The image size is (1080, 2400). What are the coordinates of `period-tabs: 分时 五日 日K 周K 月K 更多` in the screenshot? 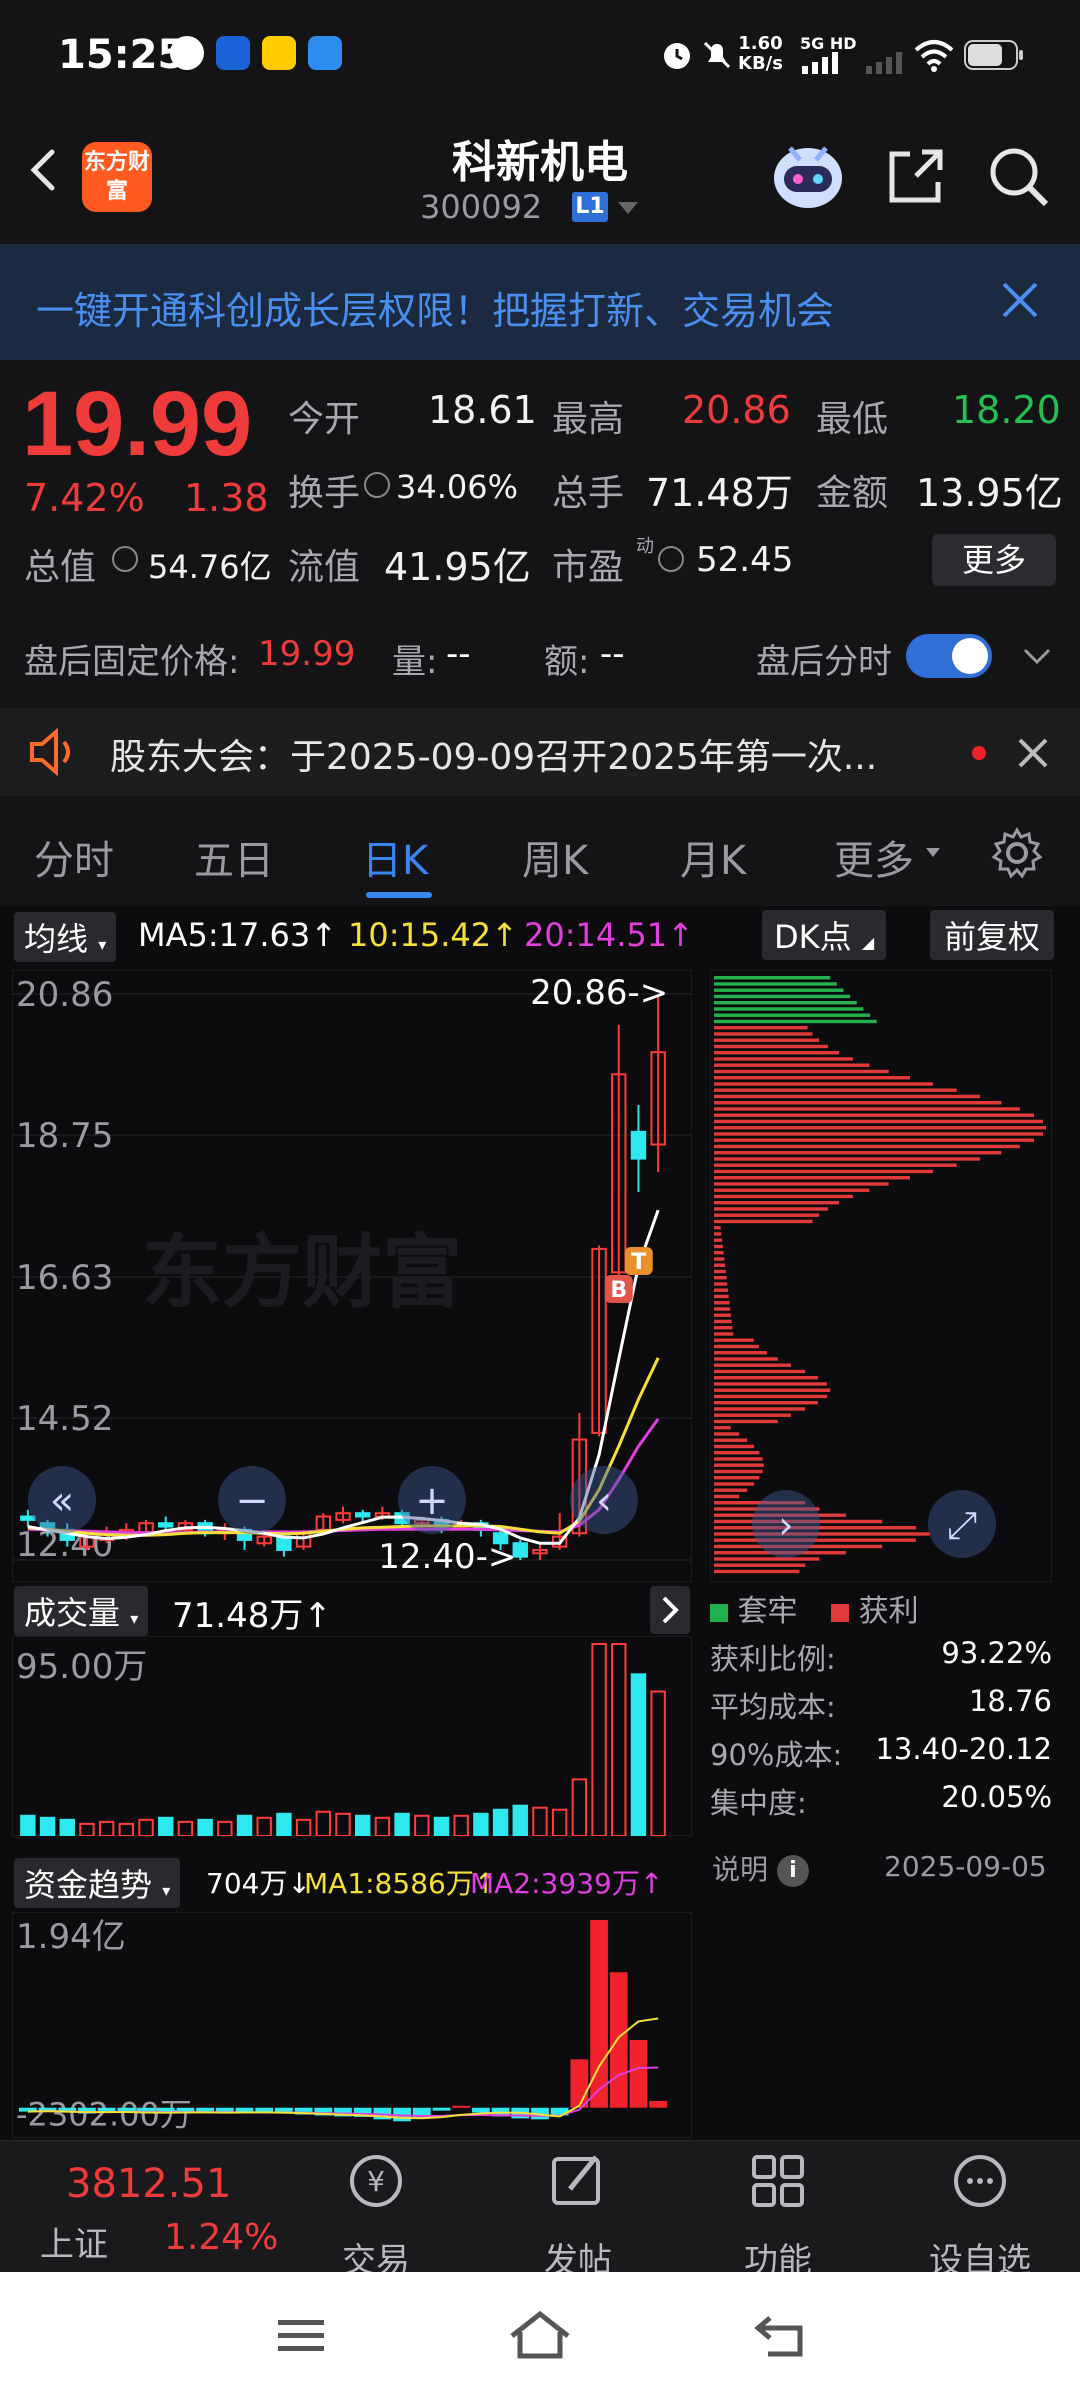 It's located at (540, 852).